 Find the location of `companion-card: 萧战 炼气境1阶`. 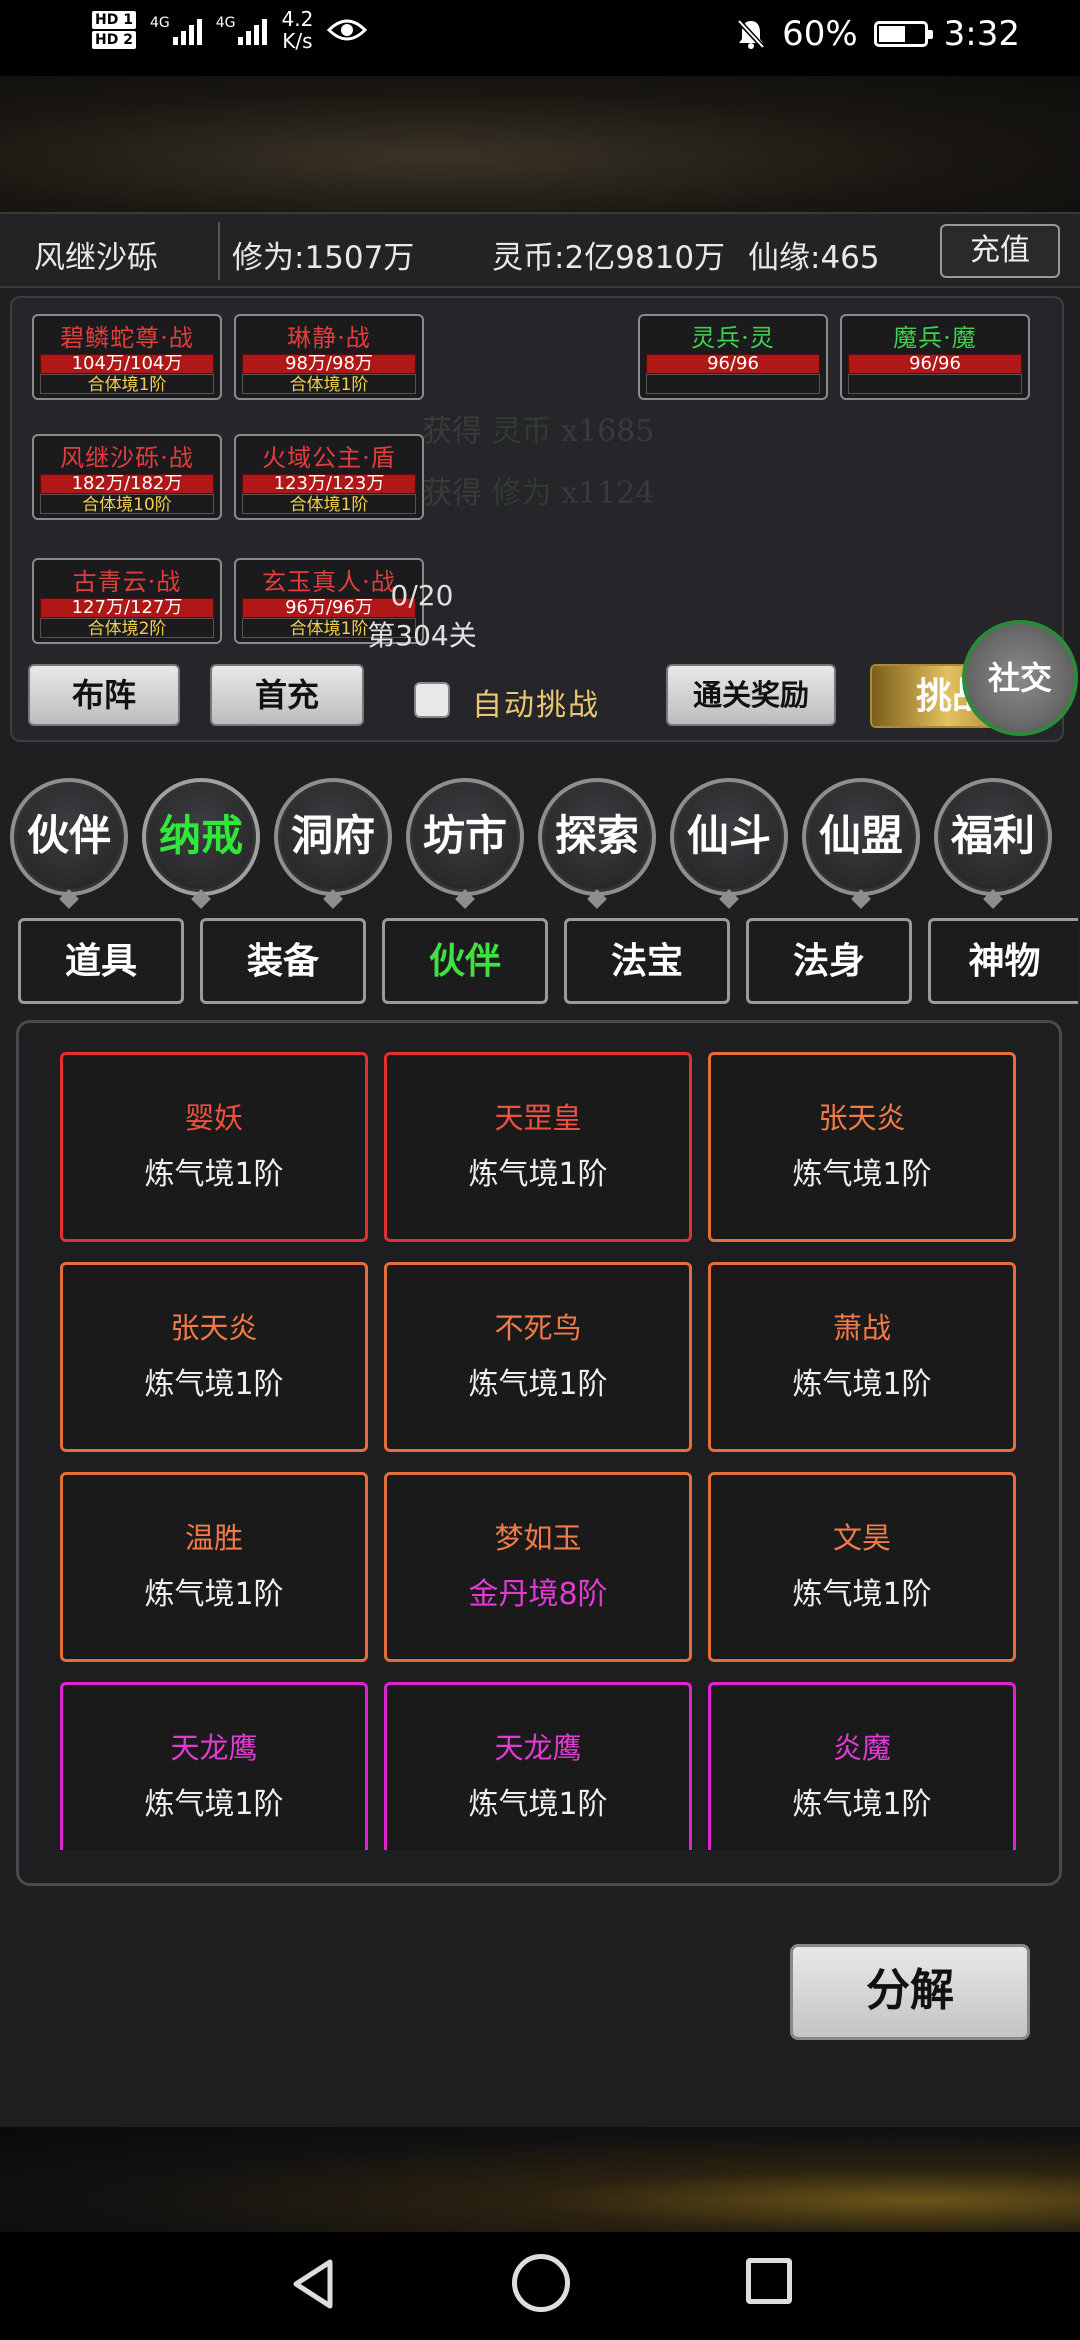

companion-card: 萧战 炼气境1阶 is located at coordinates (862, 1357).